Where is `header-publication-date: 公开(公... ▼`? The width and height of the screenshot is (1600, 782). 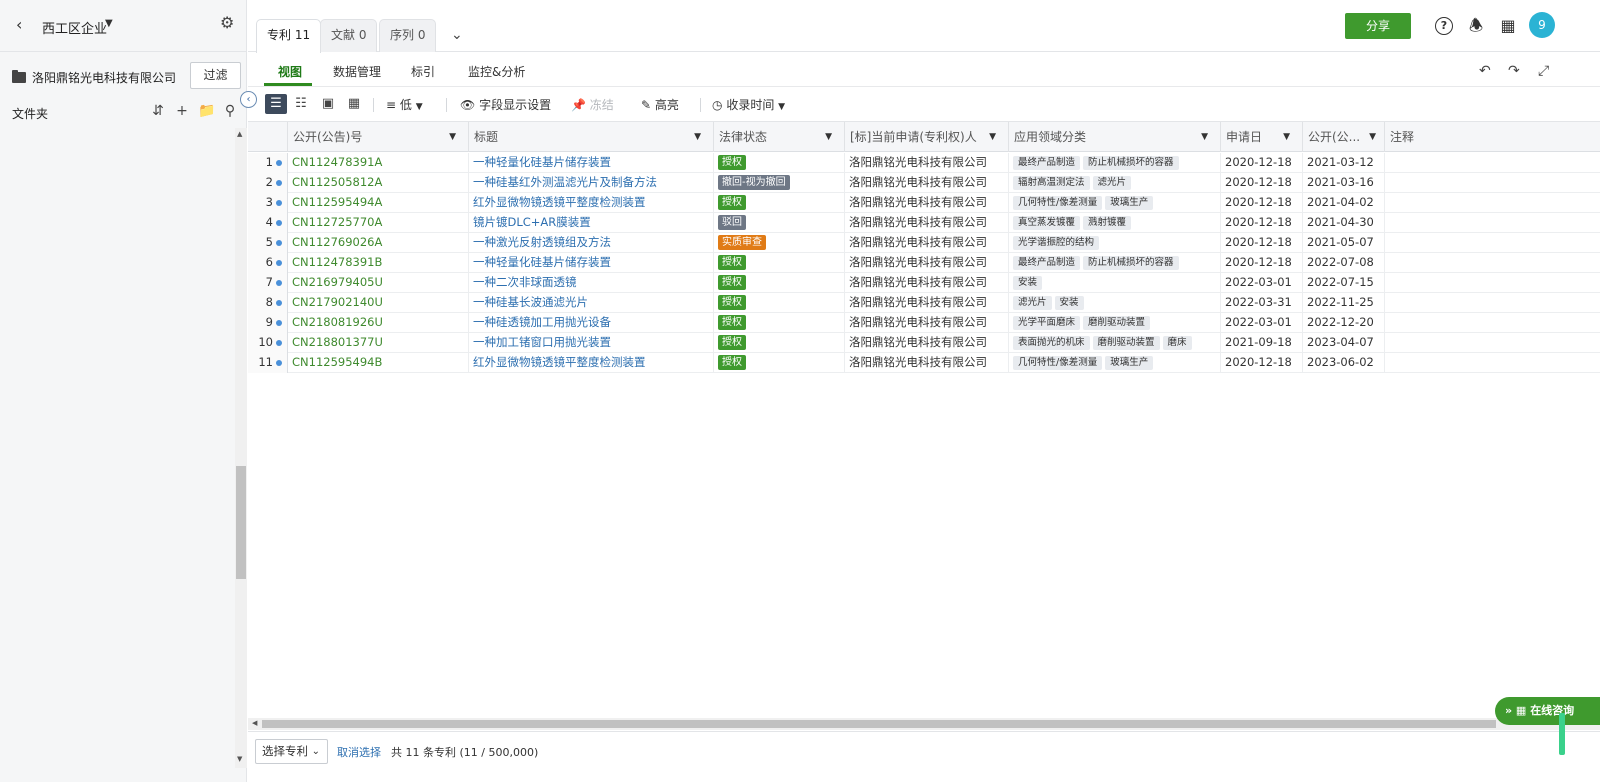
header-publication-date: 公开(公... ▼ is located at coordinates (1344, 137).